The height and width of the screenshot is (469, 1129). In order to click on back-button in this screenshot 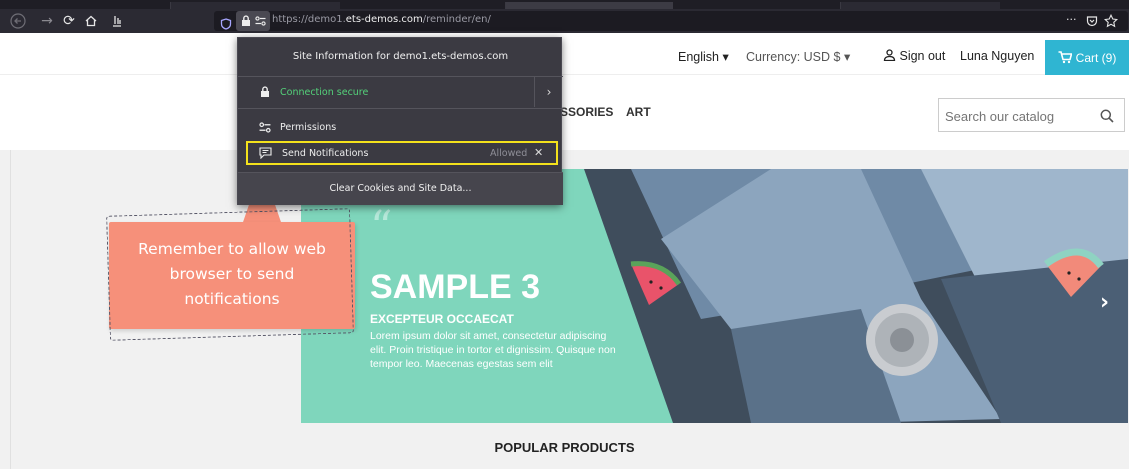, I will do `click(18, 21)`.